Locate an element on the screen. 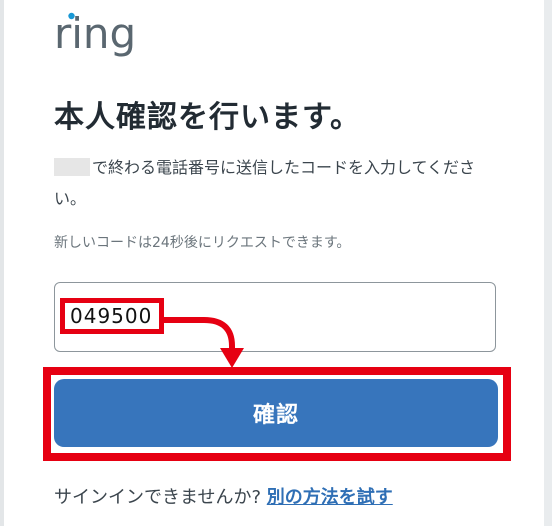 This screenshot has width=552, height=526. ring-logo: ring is located at coordinates (94, 34).